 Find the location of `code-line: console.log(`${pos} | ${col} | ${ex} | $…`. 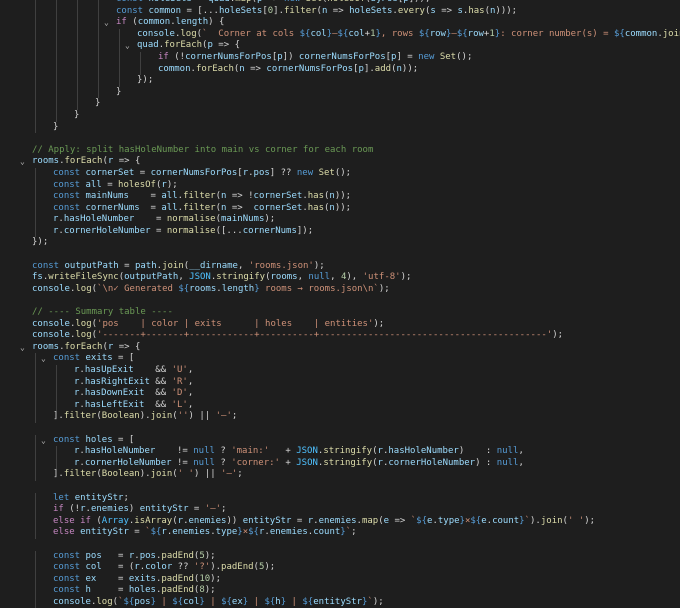

code-line: console.log(`${pos} | ${col} | ${ex} | $… is located at coordinates (340, 602).